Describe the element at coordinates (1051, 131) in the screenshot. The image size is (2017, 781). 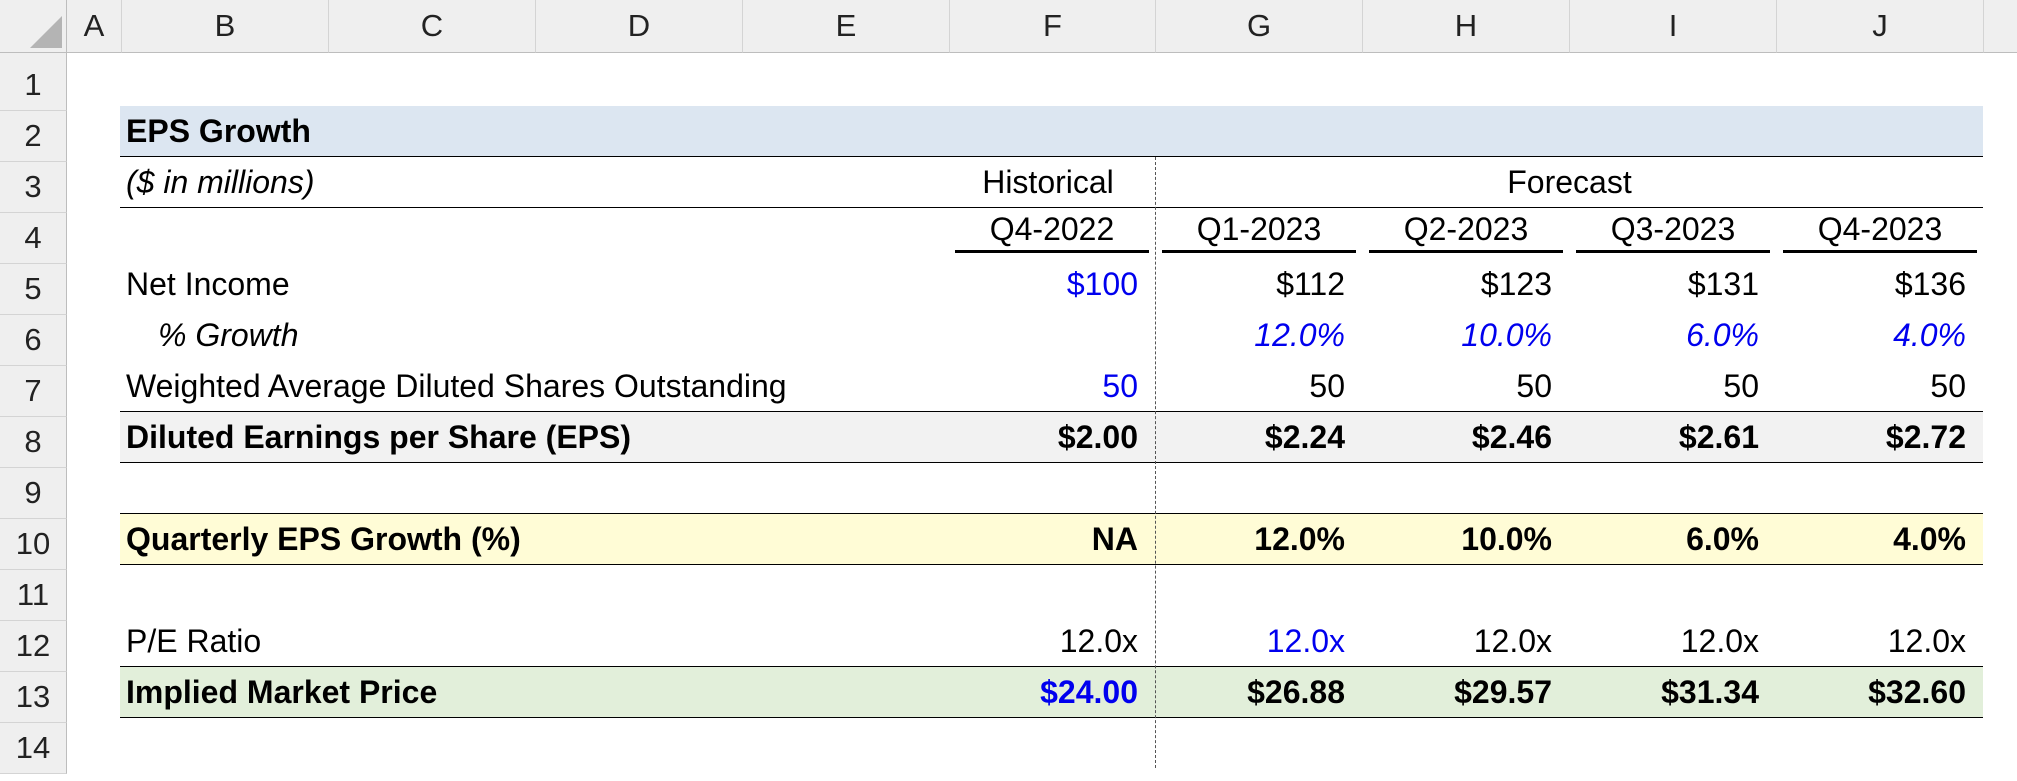
I see `title-row-fill` at that location.